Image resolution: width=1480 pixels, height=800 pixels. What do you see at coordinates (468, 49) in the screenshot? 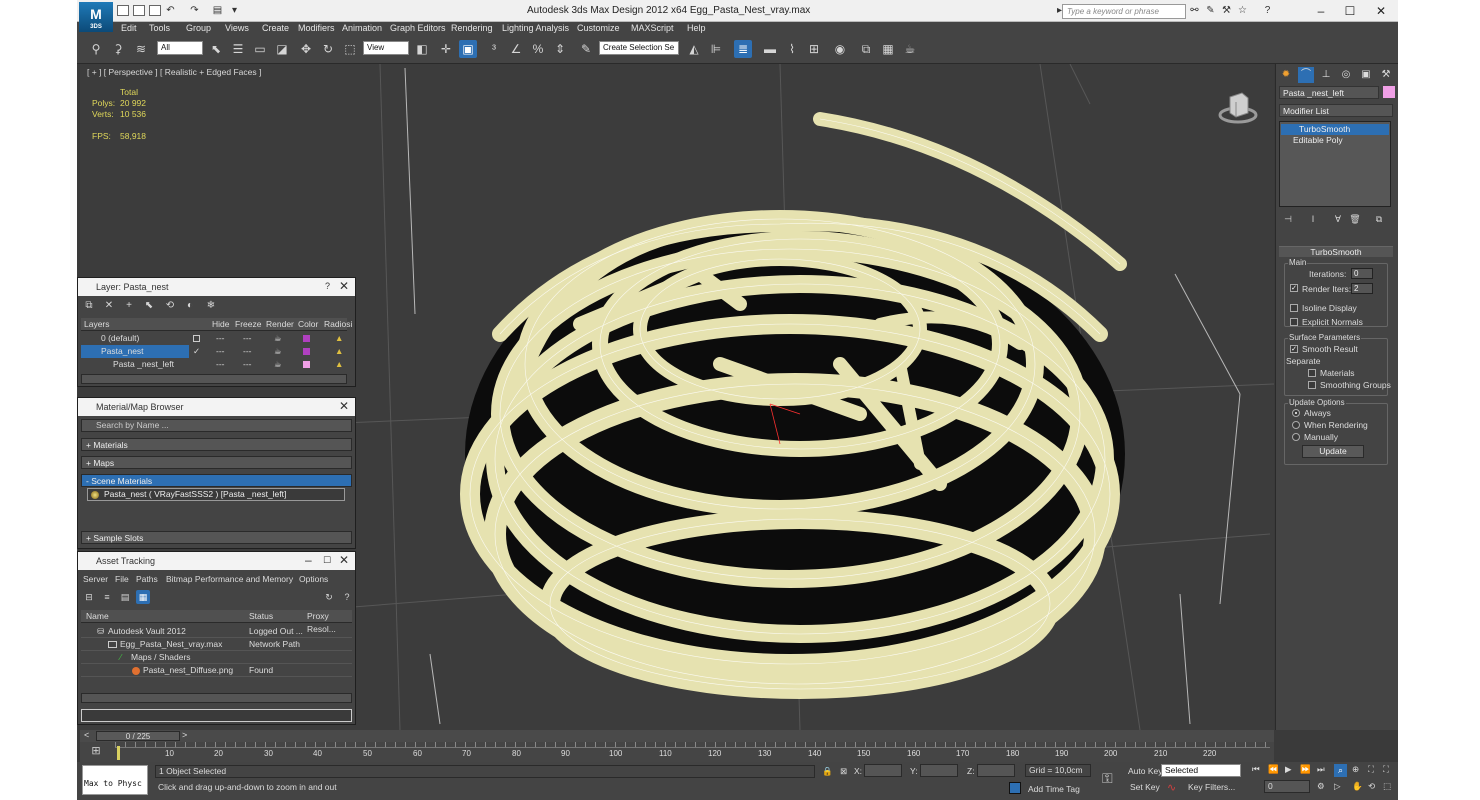
I see `keyboard-shortcut-override-icon: ▣` at bounding box center [468, 49].